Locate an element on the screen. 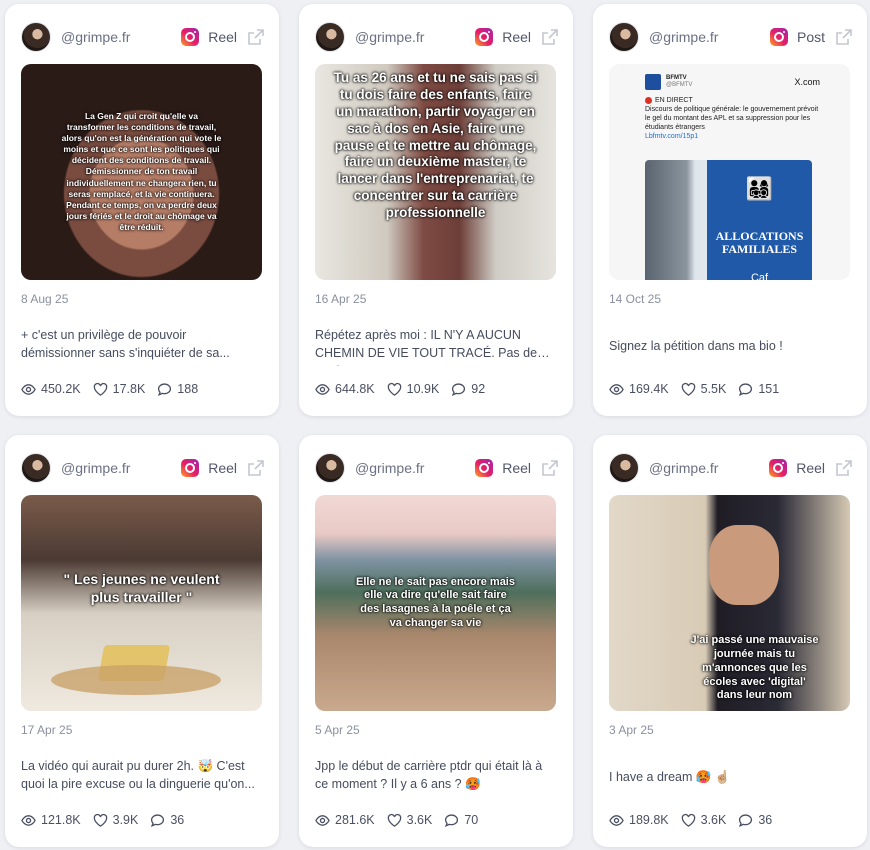  views-count: 169.4K is located at coordinates (649, 389).